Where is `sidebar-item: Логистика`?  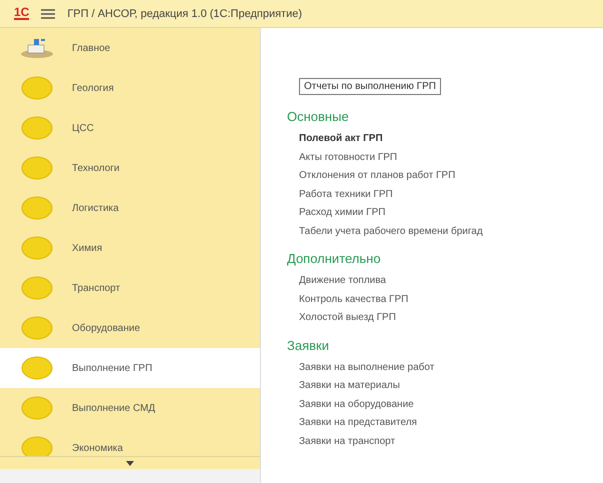 sidebar-item: Логистика is located at coordinates (130, 208).